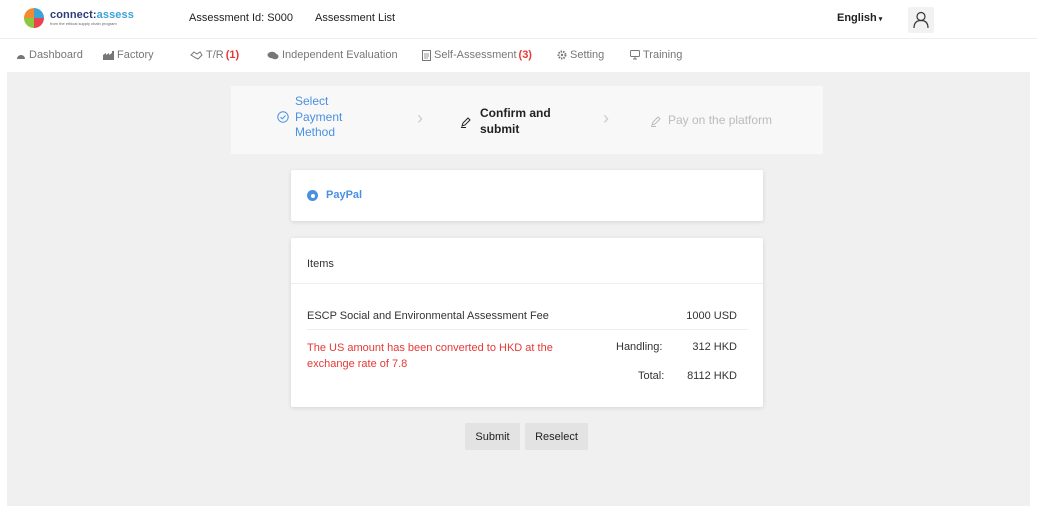  I want to click on logo-text-accent: assess, so click(115, 15).